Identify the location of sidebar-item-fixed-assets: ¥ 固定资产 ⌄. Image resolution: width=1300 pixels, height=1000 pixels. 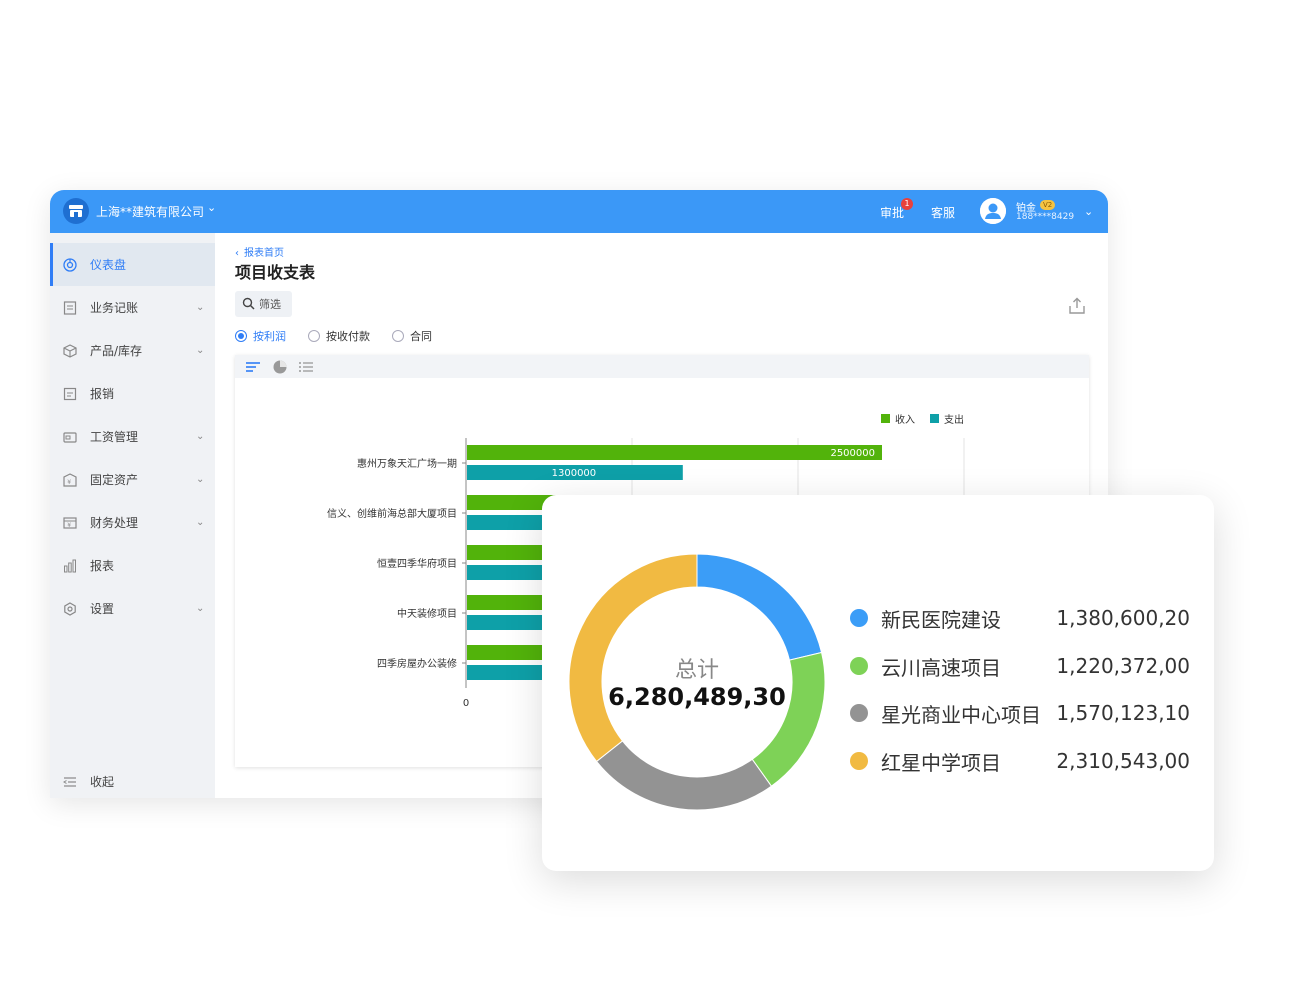
(132, 479).